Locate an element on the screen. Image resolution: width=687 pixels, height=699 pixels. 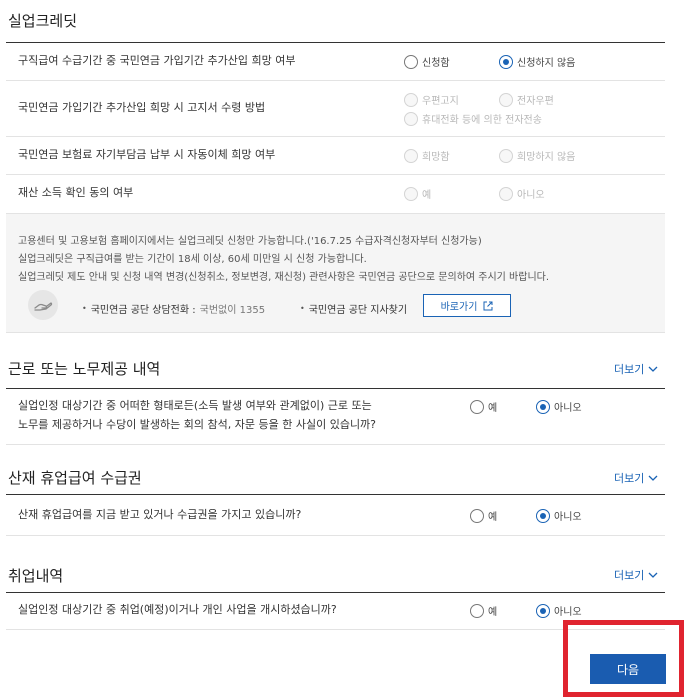
more-toggle-work: 더보기 is located at coordinates (636, 369).